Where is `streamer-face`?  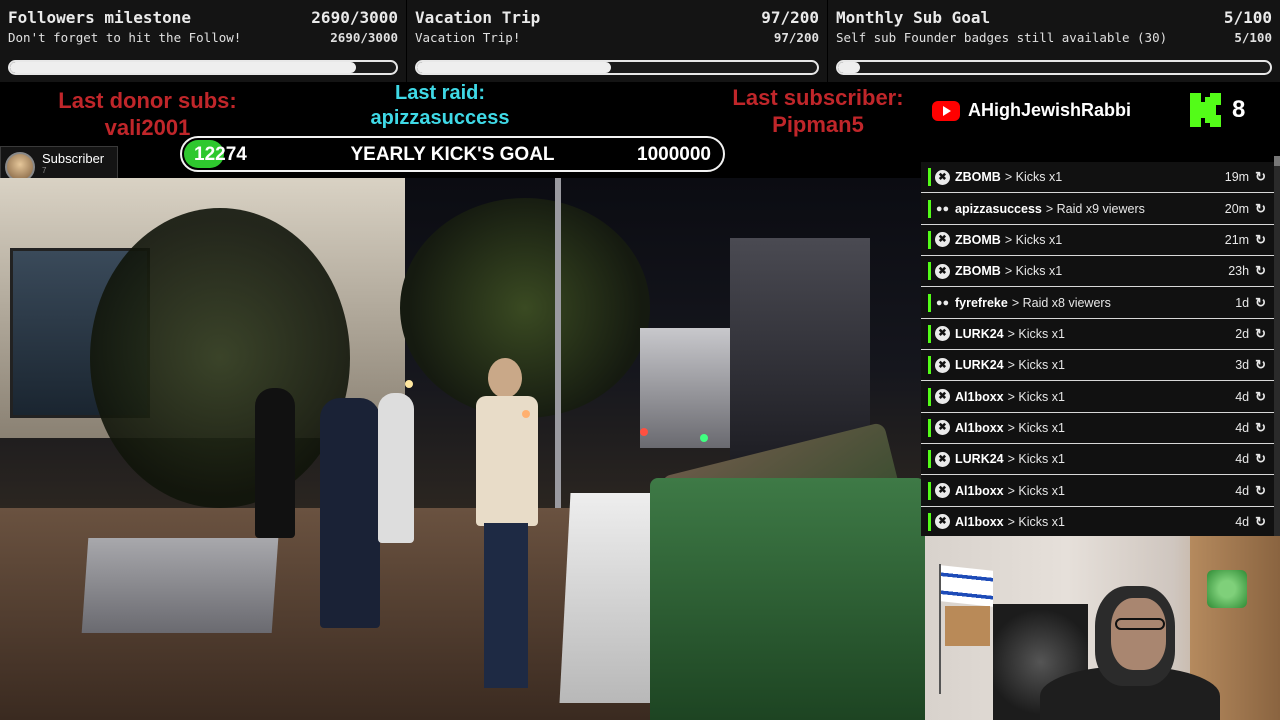 streamer-face is located at coordinates (1138, 634).